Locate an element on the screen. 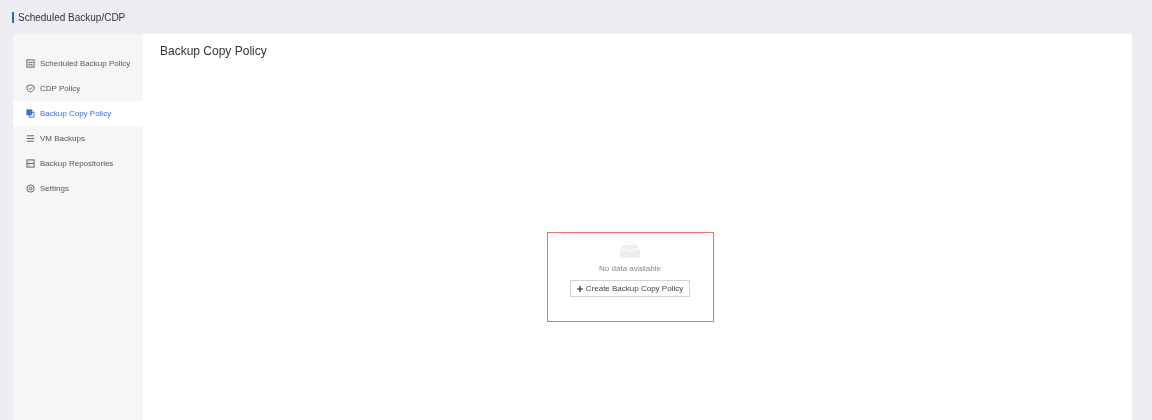 Image resolution: width=1152 pixels, height=420 pixels. shield-icon is located at coordinates (30, 88).